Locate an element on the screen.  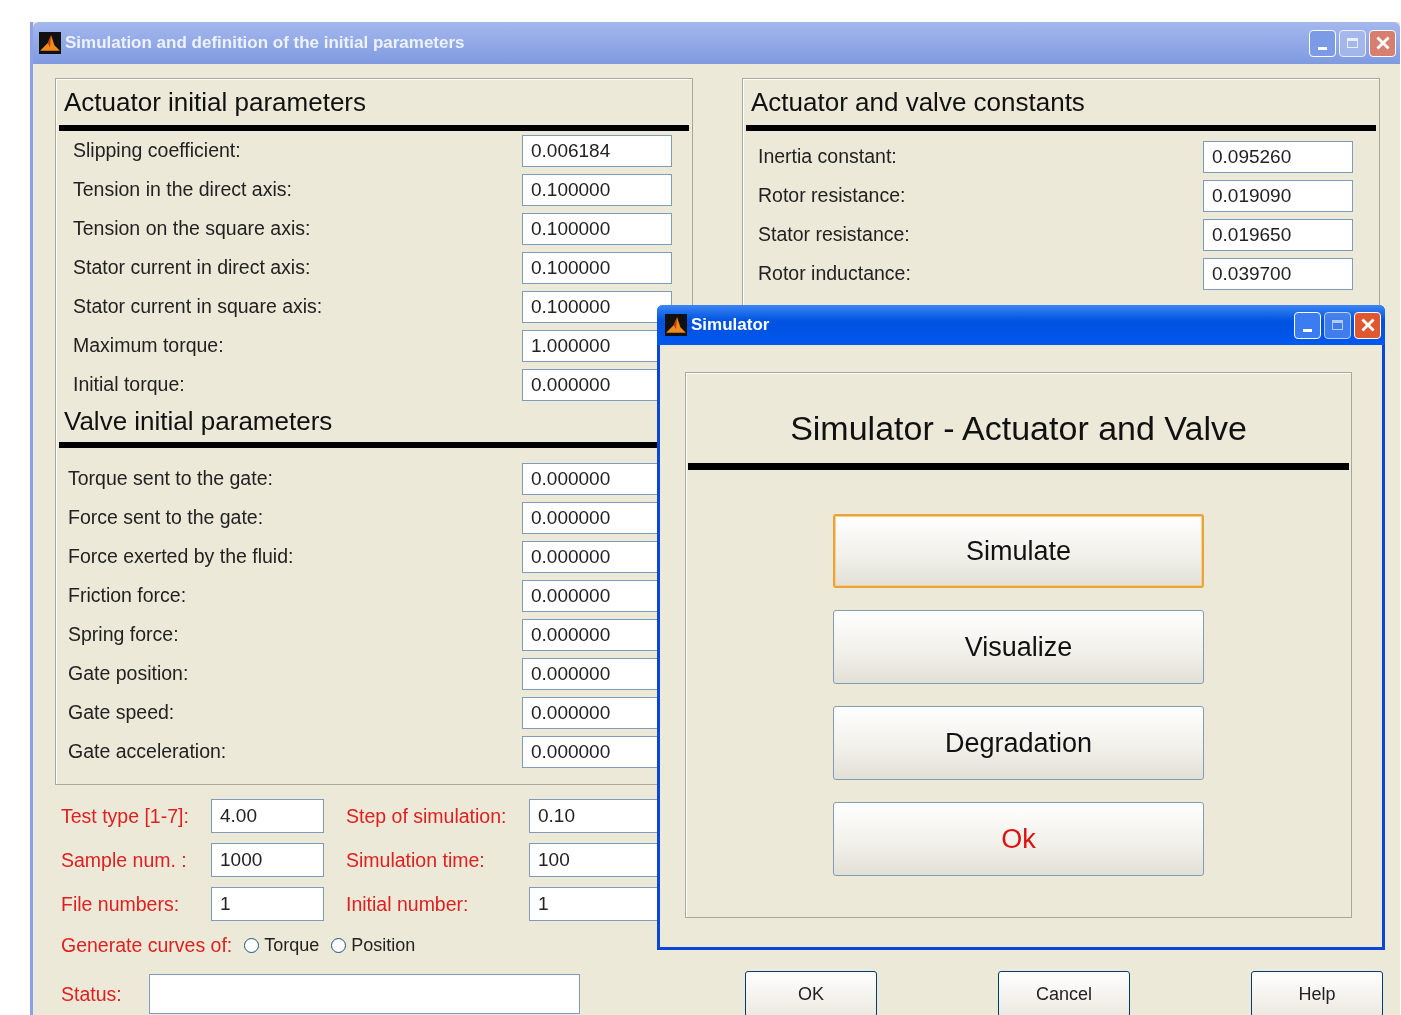
field-label: Stator current in square axis: is located at coordinates (198, 306).